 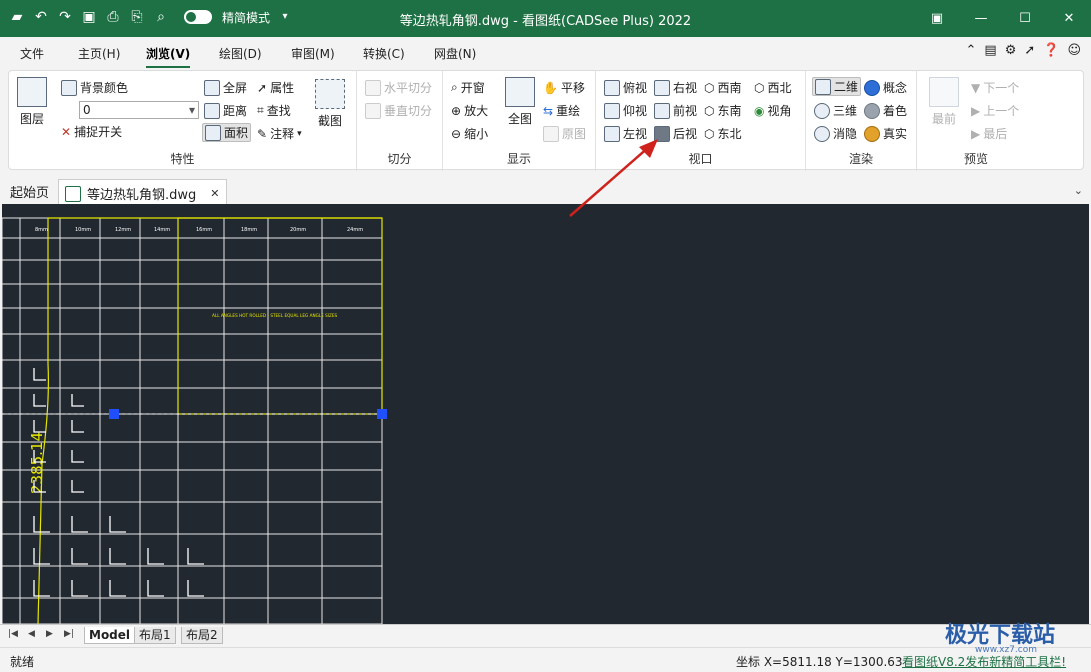 What do you see at coordinates (168, 56) in the screenshot?
I see `tab-view: 浏览(V)` at bounding box center [168, 56].